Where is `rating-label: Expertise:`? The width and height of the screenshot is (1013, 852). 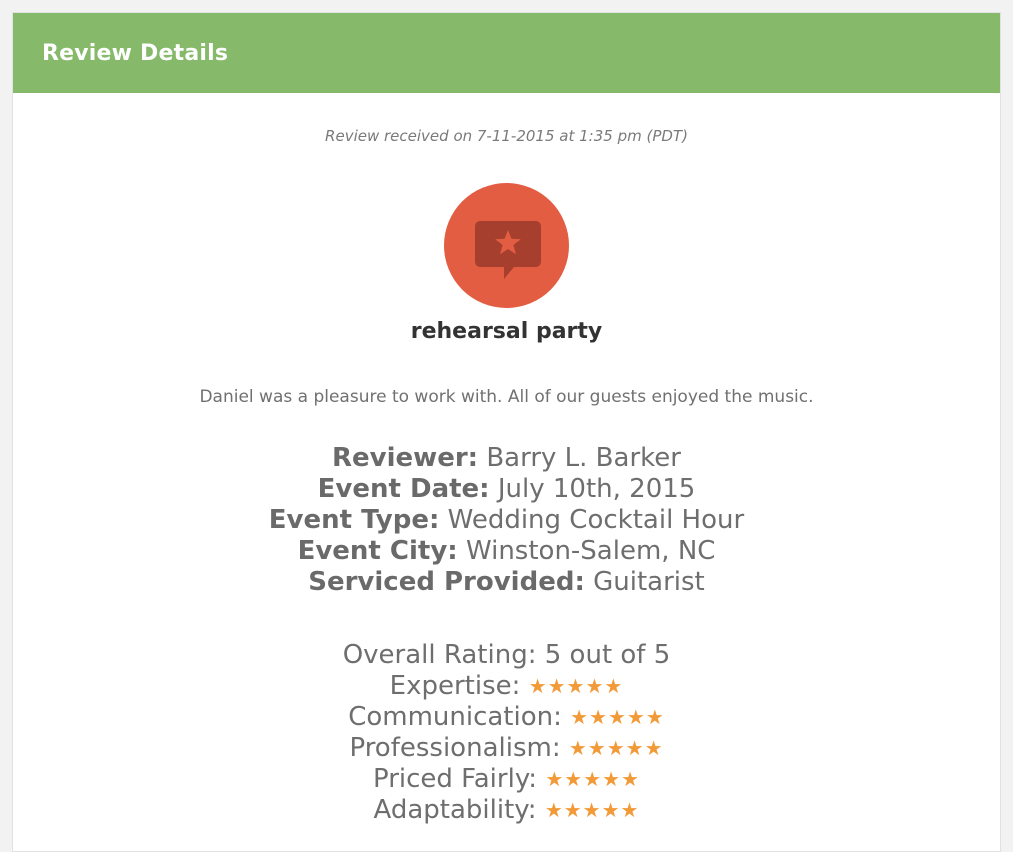 rating-label: Expertise: is located at coordinates (455, 686).